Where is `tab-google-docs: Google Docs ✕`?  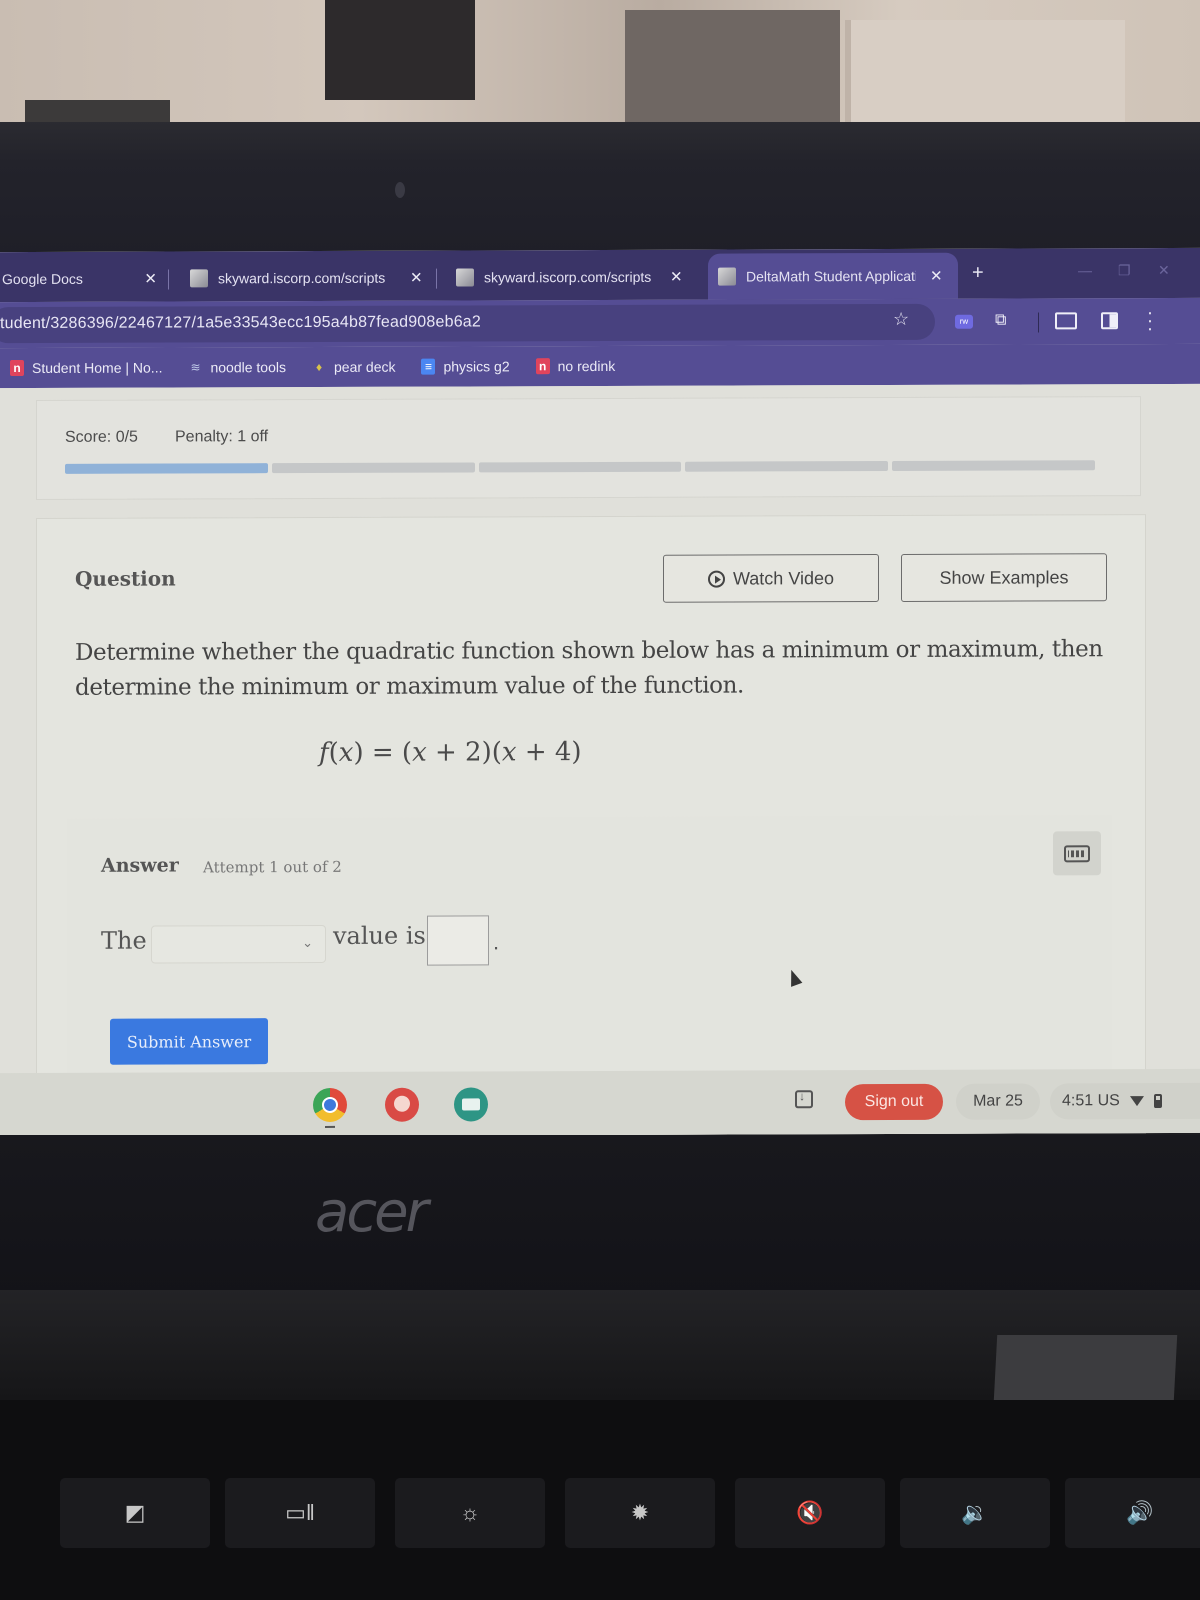 tab-google-docs: Google Docs ✕ is located at coordinates (84, 279).